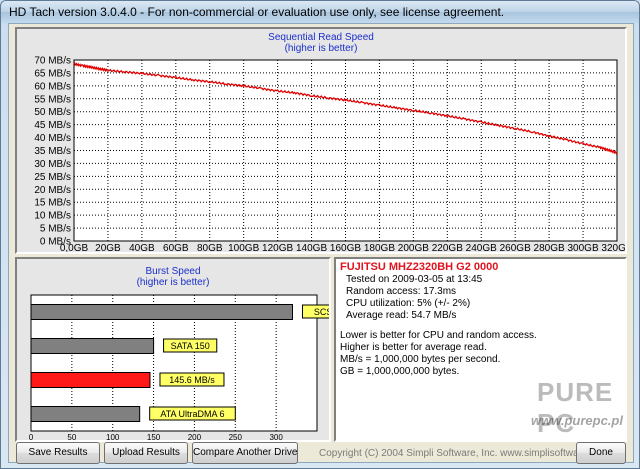 Image resolution: width=640 pixels, height=469 pixels. Describe the element at coordinates (481, 247) in the screenshot. I see `read-x-tick-label: 240GB` at that location.